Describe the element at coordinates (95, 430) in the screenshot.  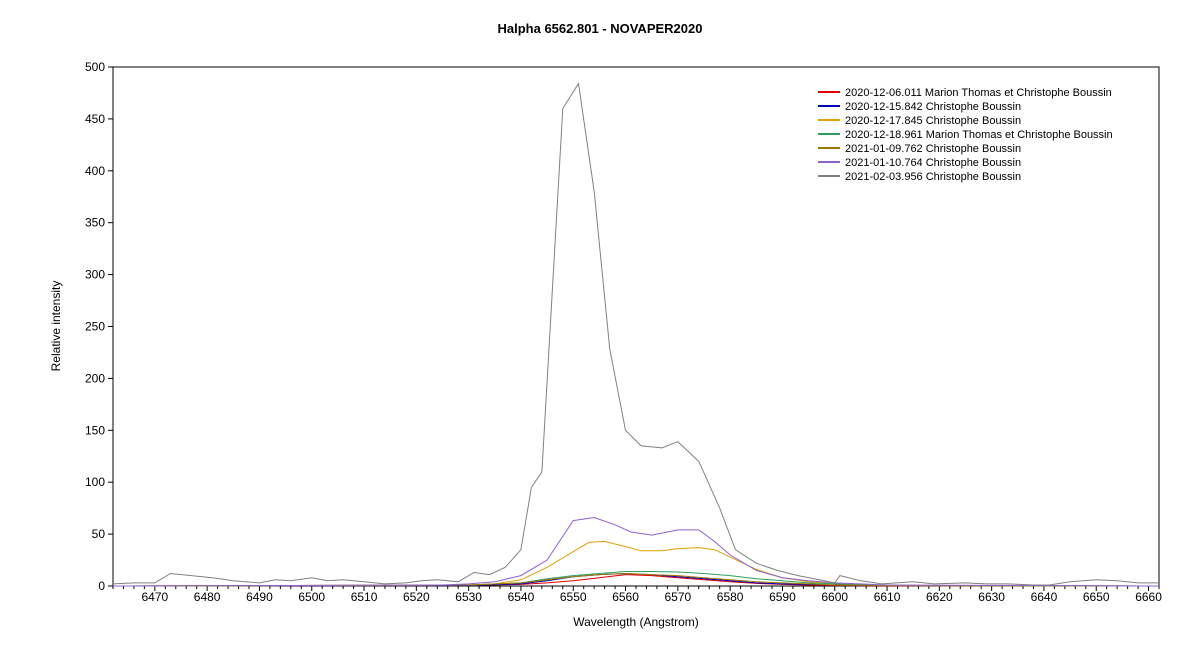
I see `y-tick-label: 150` at that location.